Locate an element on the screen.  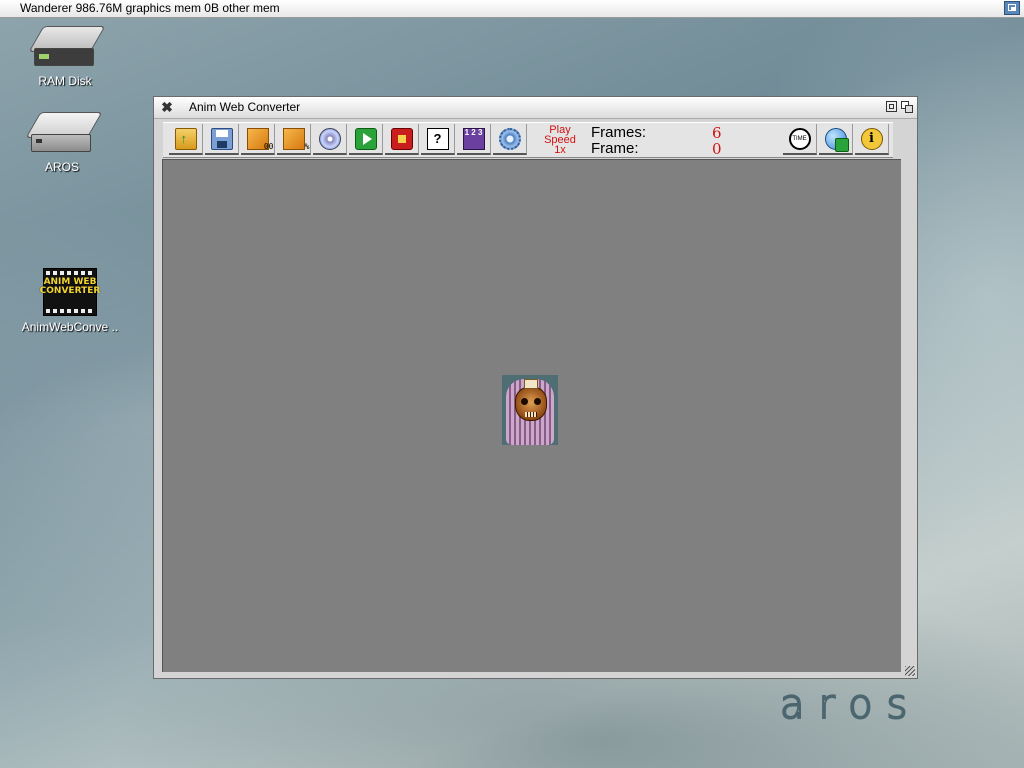
play-speed-value: 1x is located at coordinates (560, 150).